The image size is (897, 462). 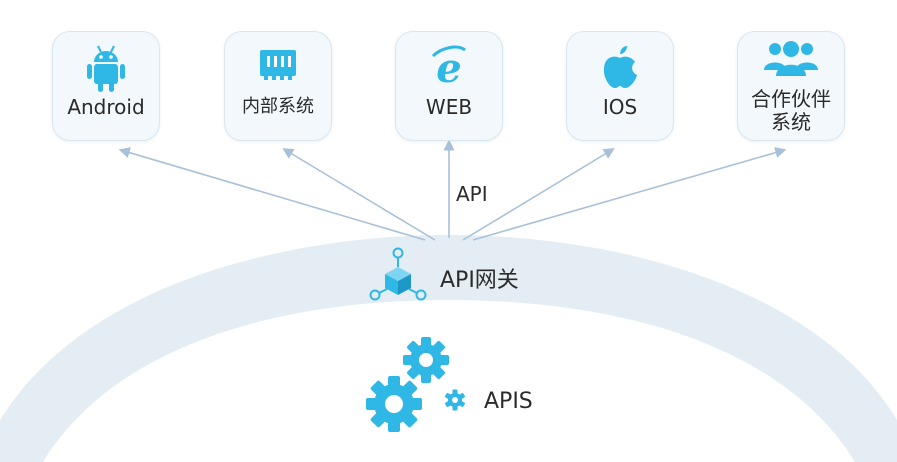 I want to click on client-label: Android, so click(x=106, y=107).